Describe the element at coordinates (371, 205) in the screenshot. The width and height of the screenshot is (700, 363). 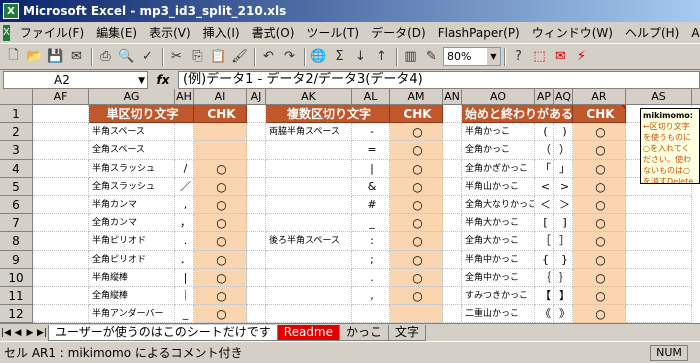
I see `table2-symbol: #` at that location.